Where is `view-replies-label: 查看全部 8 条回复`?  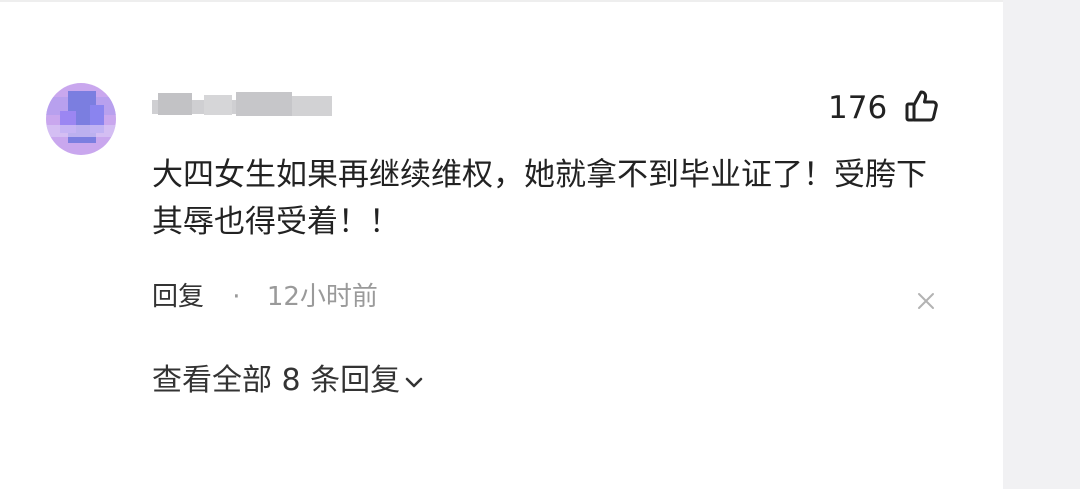
view-replies-label: 查看全部 8 条回复 is located at coordinates (276, 380).